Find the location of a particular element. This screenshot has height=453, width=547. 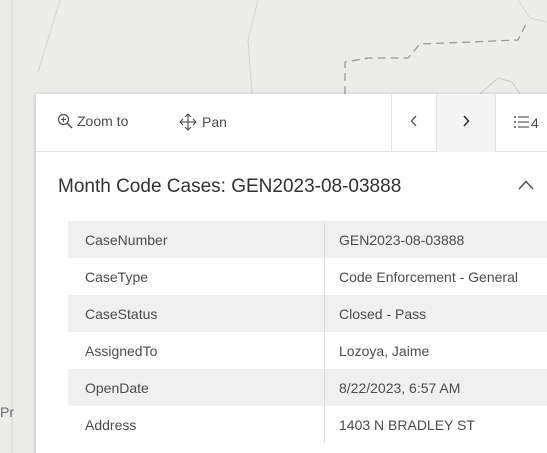

collapse-button is located at coordinates (526, 186).